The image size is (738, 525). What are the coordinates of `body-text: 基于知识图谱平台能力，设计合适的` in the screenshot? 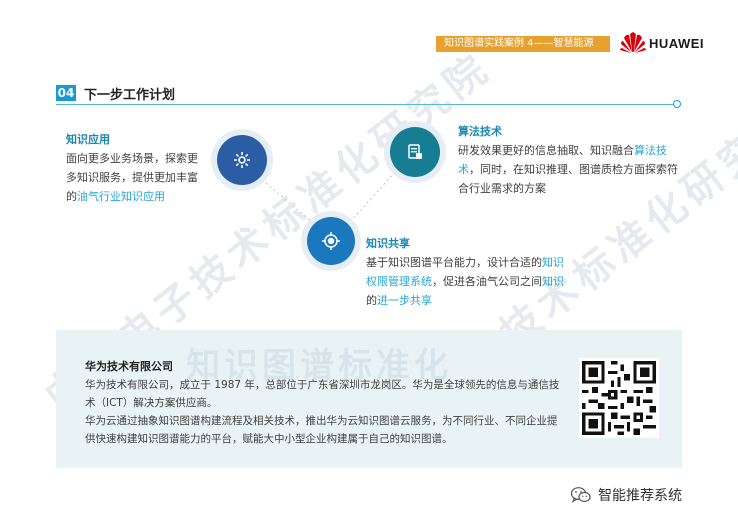 It's located at (454, 262).